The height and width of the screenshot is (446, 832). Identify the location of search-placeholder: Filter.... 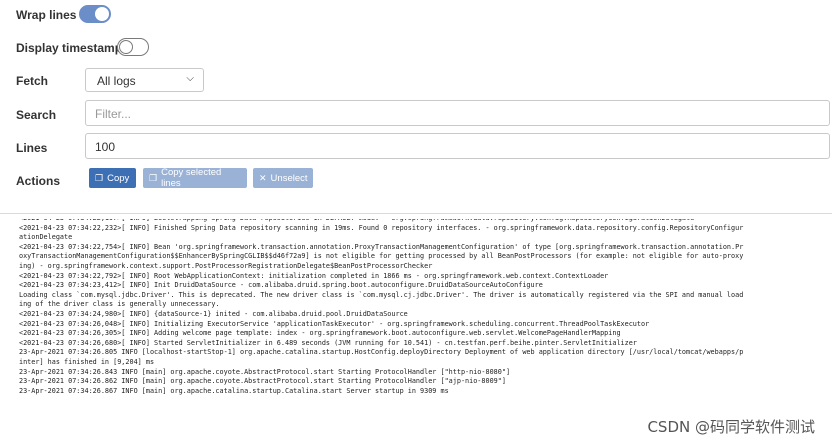
(113, 114).